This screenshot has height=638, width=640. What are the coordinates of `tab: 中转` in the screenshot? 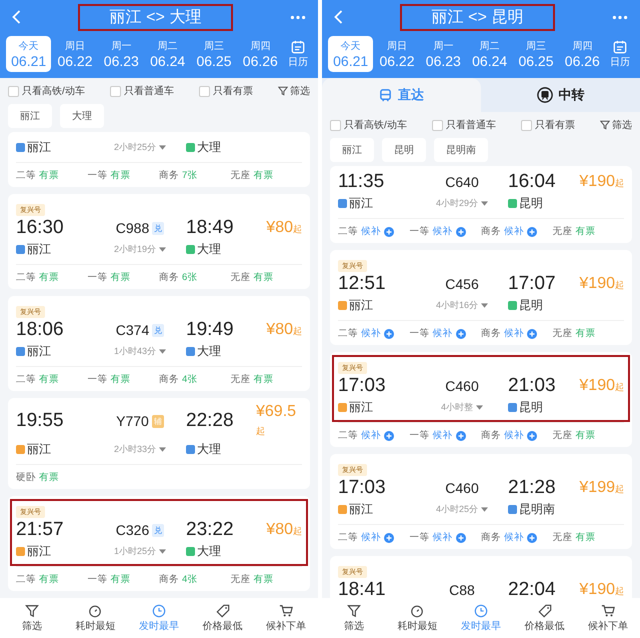 It's located at (560, 95).